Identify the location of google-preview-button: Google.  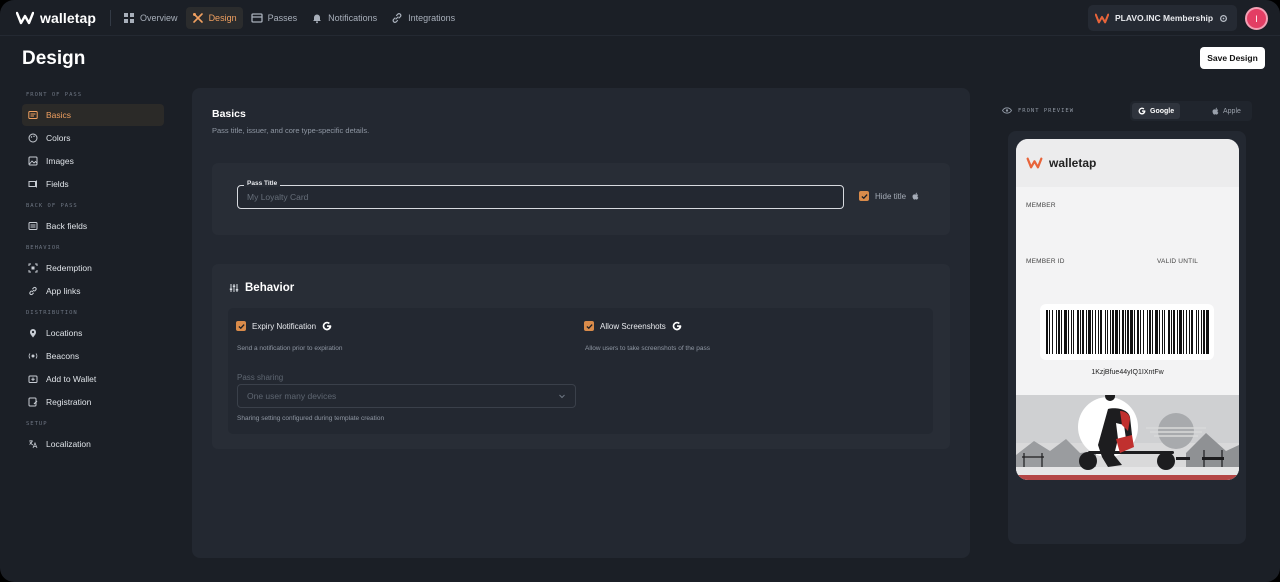
(1156, 111).